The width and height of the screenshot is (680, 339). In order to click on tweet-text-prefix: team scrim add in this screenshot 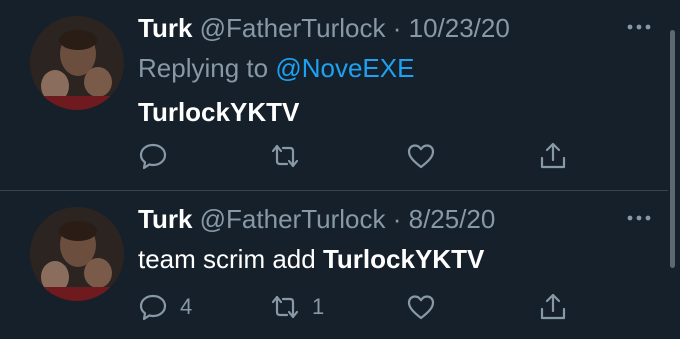, I will do `click(227, 259)`.